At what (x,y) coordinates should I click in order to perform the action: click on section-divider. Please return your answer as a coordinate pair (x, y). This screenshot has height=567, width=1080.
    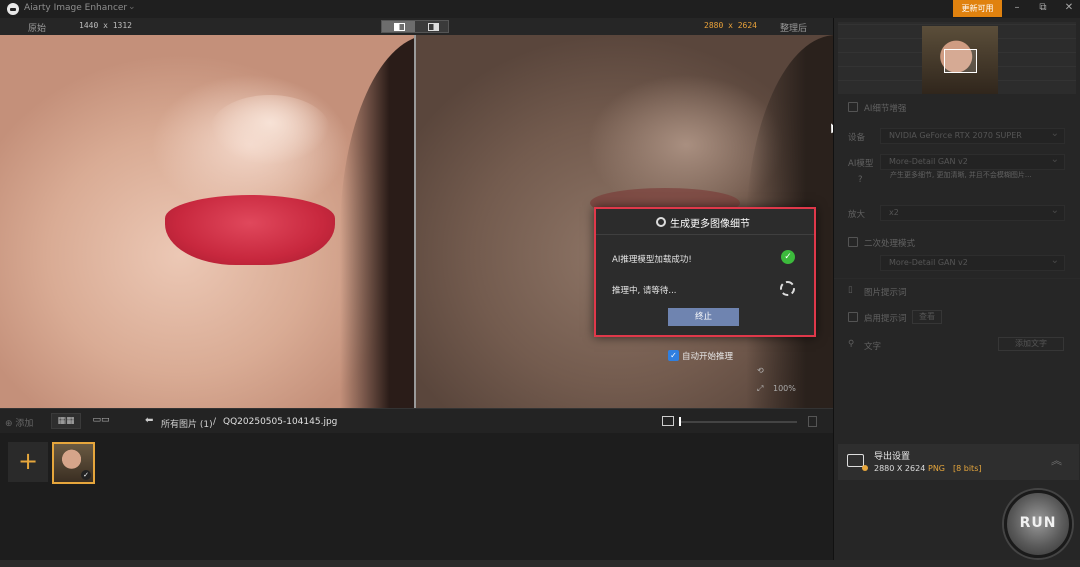
    Looking at the image, I should click on (957, 278).